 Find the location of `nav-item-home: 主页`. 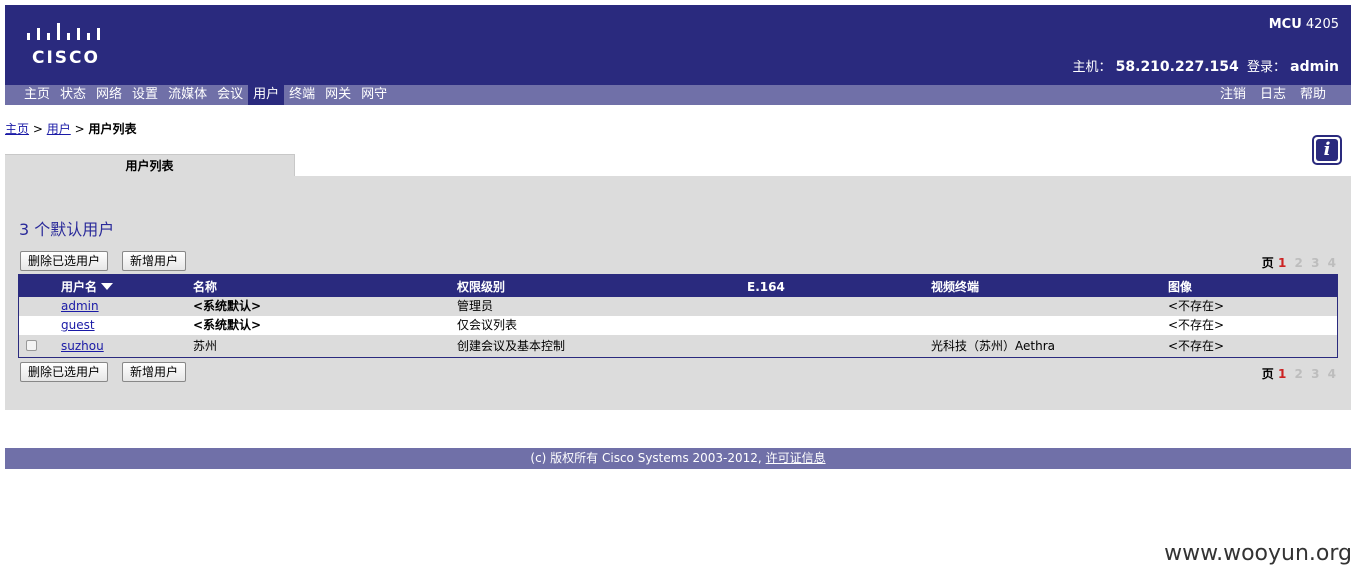

nav-item-home: 主页 is located at coordinates (37, 95).